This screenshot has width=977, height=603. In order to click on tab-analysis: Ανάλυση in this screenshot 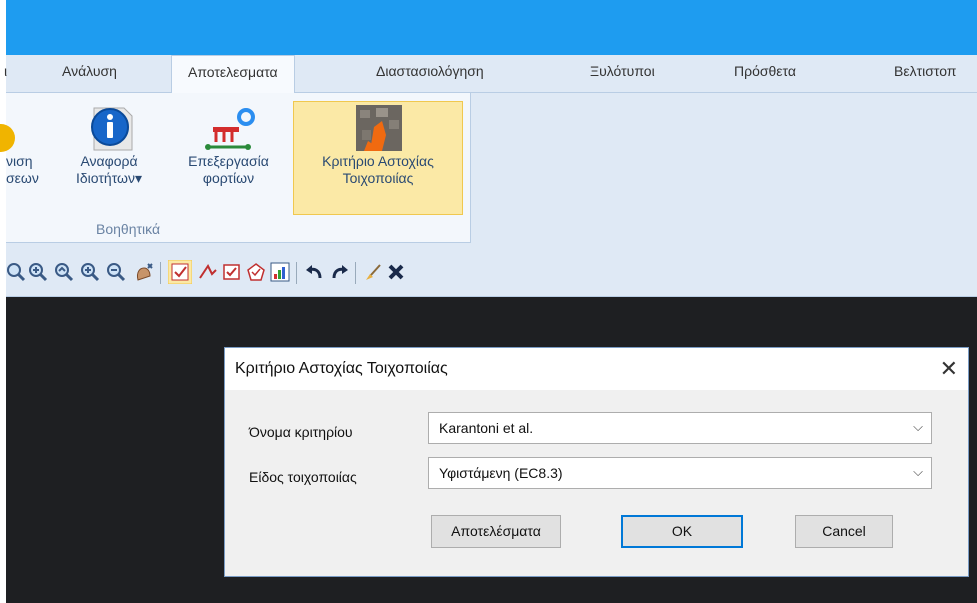, I will do `click(89, 71)`.